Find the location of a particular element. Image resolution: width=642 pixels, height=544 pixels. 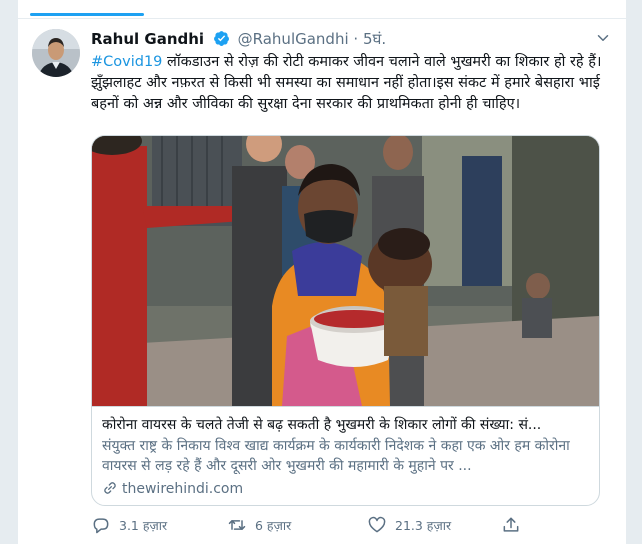

link-icon is located at coordinates (110, 488).